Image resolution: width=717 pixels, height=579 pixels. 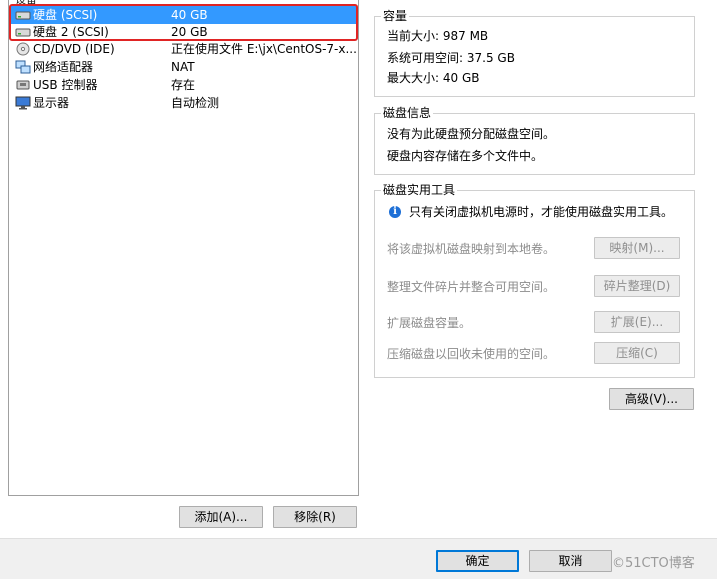 I want to click on defrag-button: 碎片整理(D), so click(x=637, y=286).